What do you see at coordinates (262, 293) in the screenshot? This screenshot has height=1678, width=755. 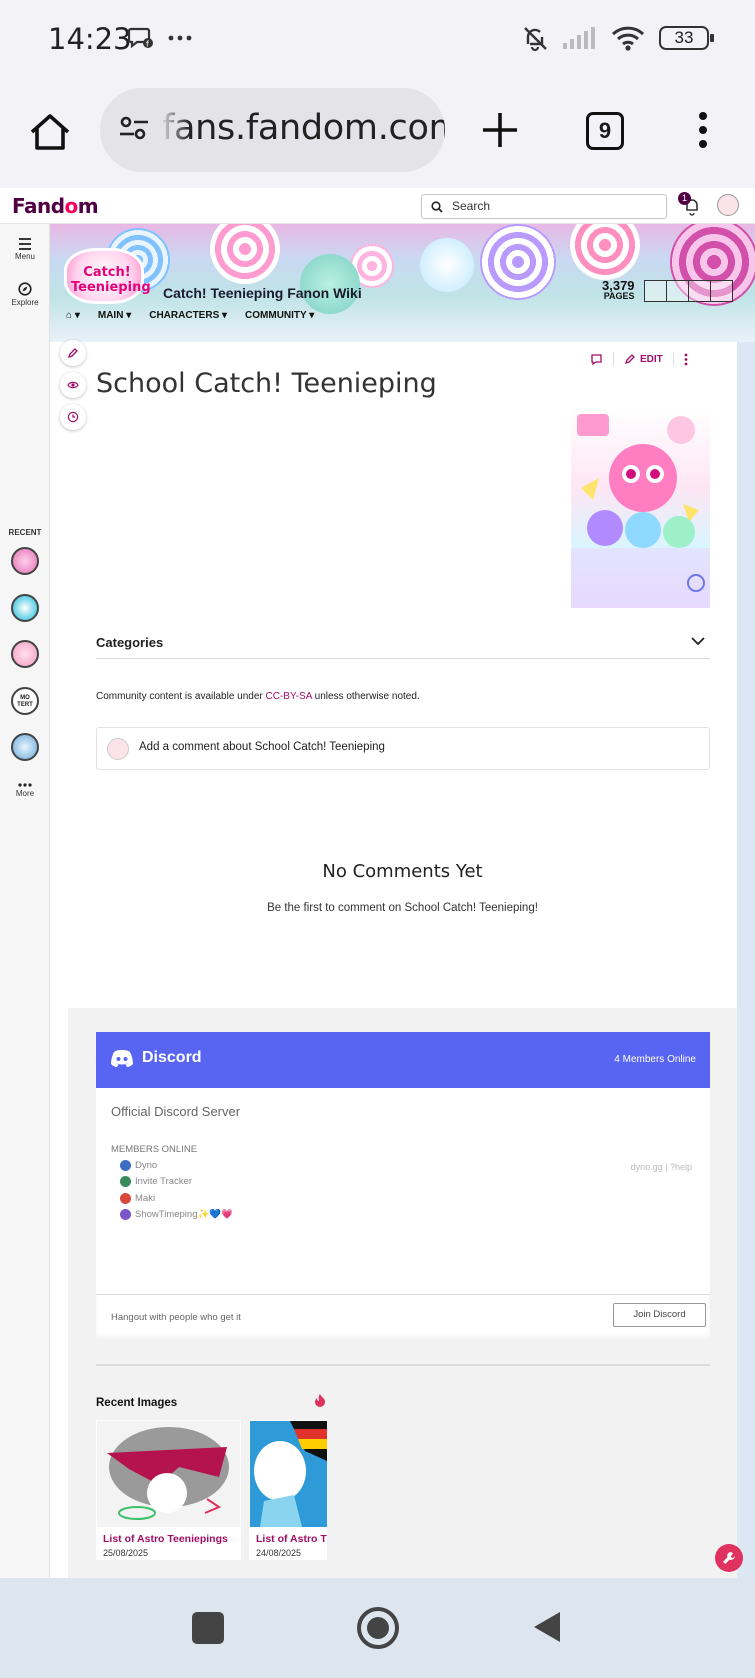 I see `wiki-name: Catch! Teenieping Fanon Wiki` at bounding box center [262, 293].